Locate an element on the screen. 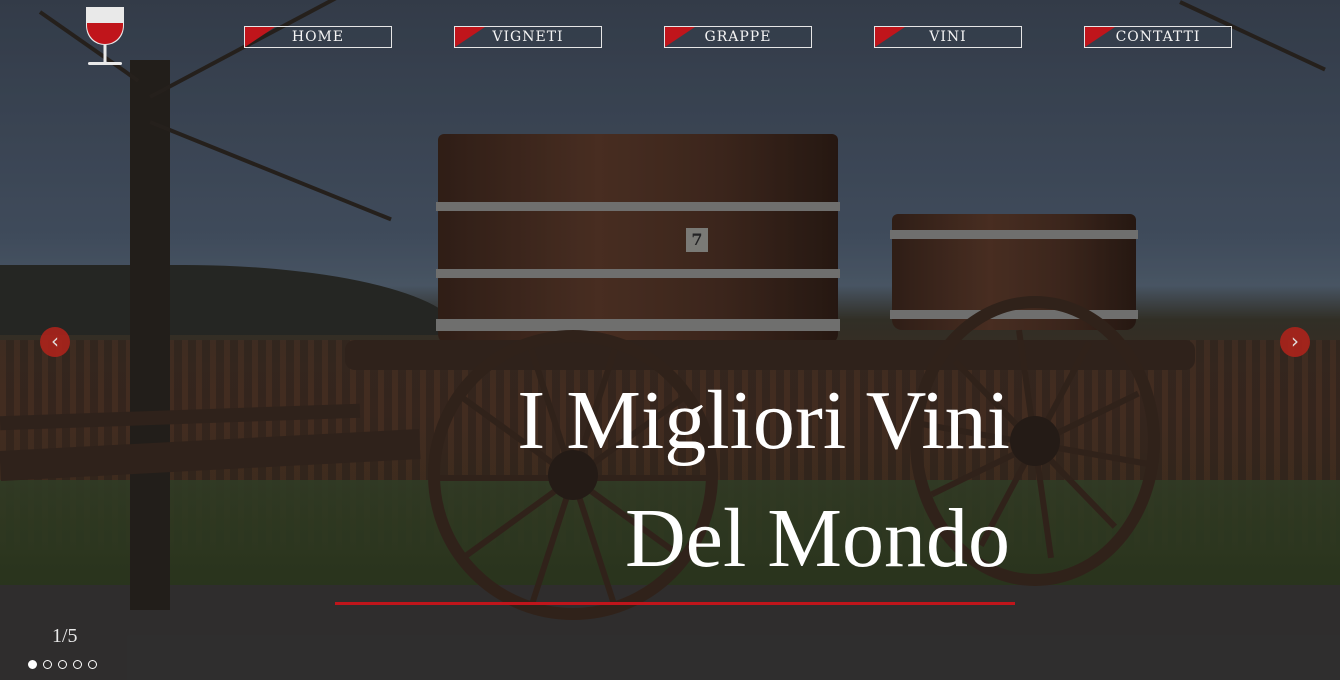 The width and height of the screenshot is (1340, 680). nav-home: HOME is located at coordinates (318, 37).